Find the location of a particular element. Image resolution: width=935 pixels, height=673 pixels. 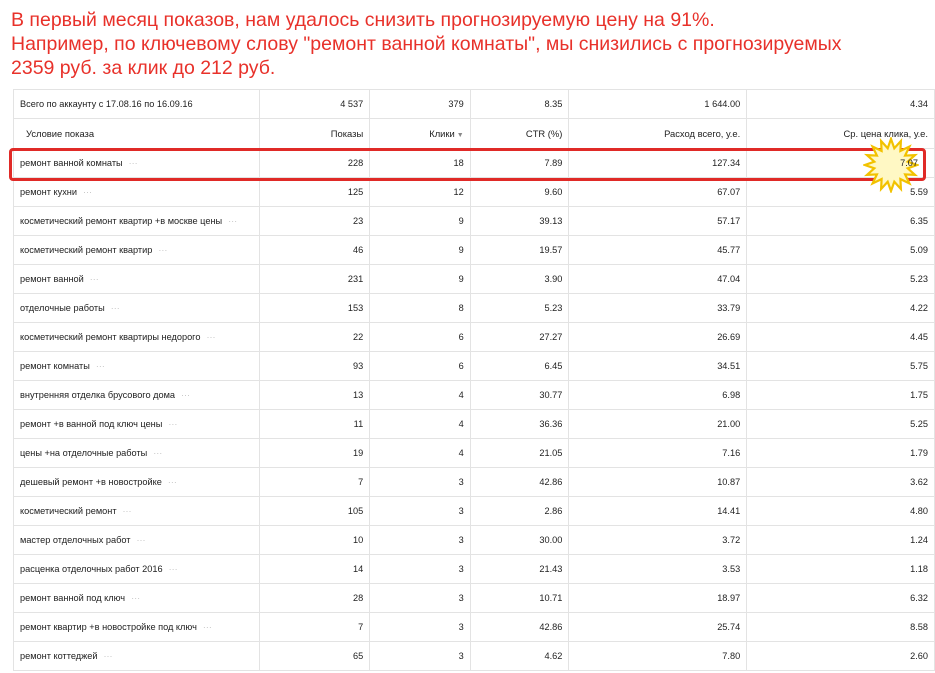

keyword-text: косметический ремонт is located at coordinates (68, 510).